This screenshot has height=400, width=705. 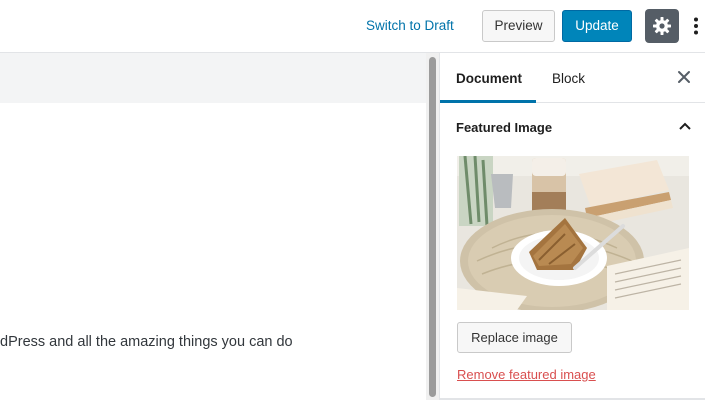 What do you see at coordinates (526, 374) in the screenshot?
I see `remove-featured-image-link: Remove featured image` at bounding box center [526, 374].